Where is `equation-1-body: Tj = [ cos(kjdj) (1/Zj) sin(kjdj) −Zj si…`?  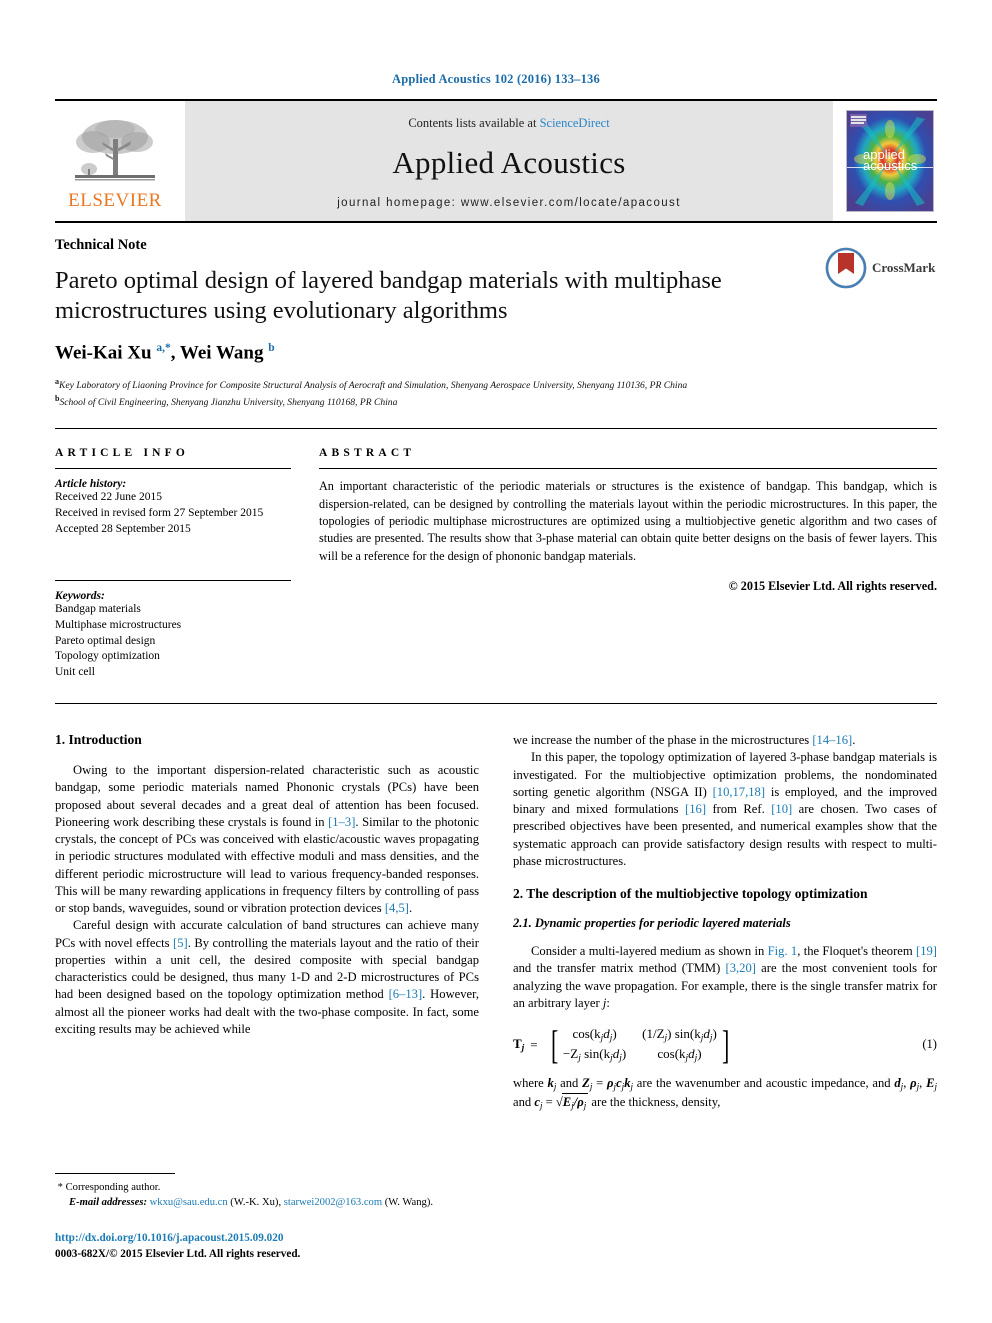 equation-1-body: Tj = [ cos(kjdj) (1/Zj) sin(kjdj) −Zj si… is located at coordinates (717, 1044).